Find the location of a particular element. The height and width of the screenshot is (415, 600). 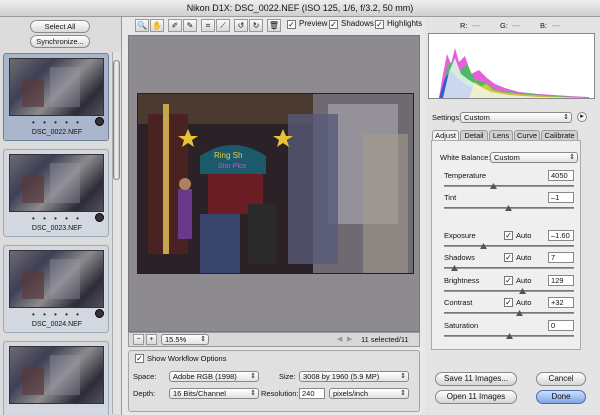

rotate-right-icon: ↻ is located at coordinates (256, 25).